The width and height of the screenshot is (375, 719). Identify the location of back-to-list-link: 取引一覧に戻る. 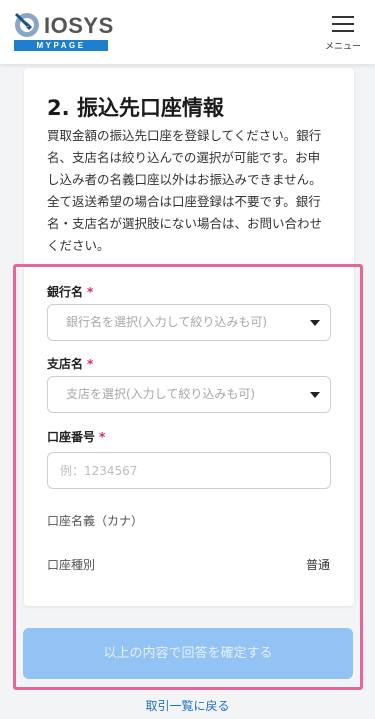
(187, 705).